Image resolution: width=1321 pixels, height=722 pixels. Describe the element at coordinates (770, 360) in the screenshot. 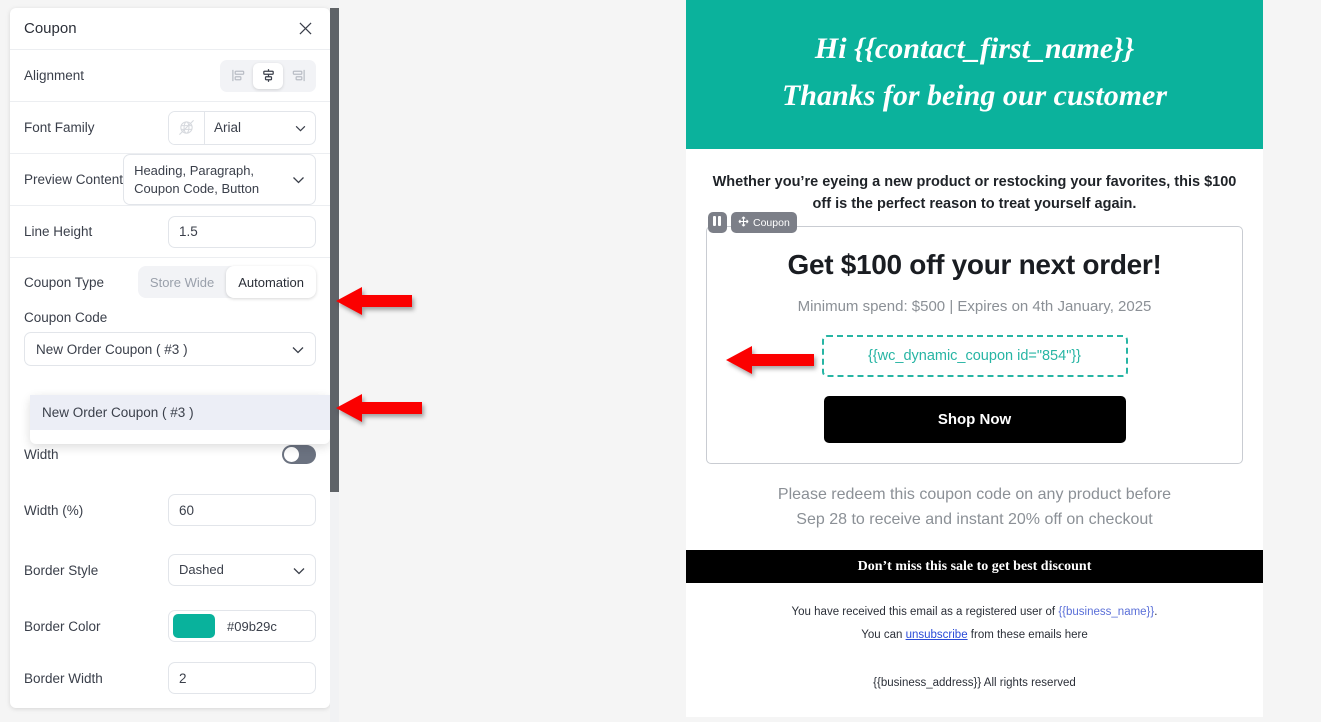

I see `annotation-arrow-coupon-code-preview` at that location.